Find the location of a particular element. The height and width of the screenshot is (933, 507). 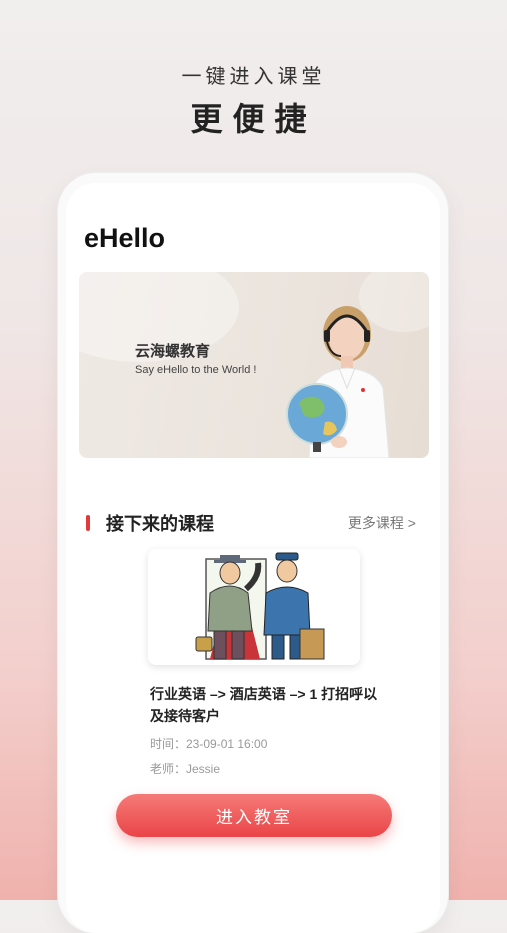

course-name: 行业英语 –> 酒店英语 –> 1 打招呼以及接待客户 is located at coordinates (264, 705).